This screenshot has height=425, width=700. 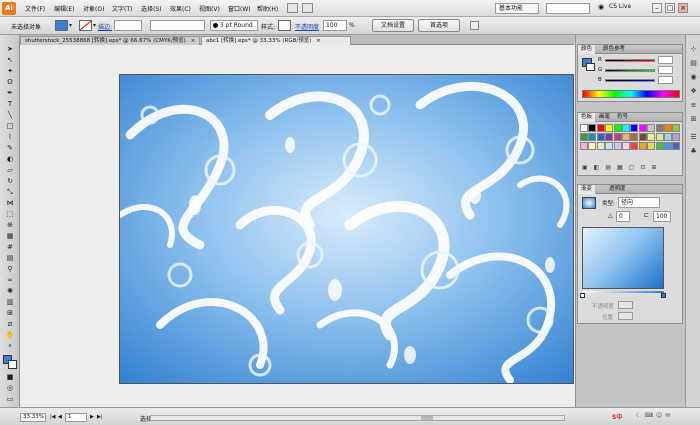 What do you see at coordinates (10, 170) in the screenshot?
I see `eraser-tool-icon: ▱` at bounding box center [10, 170].